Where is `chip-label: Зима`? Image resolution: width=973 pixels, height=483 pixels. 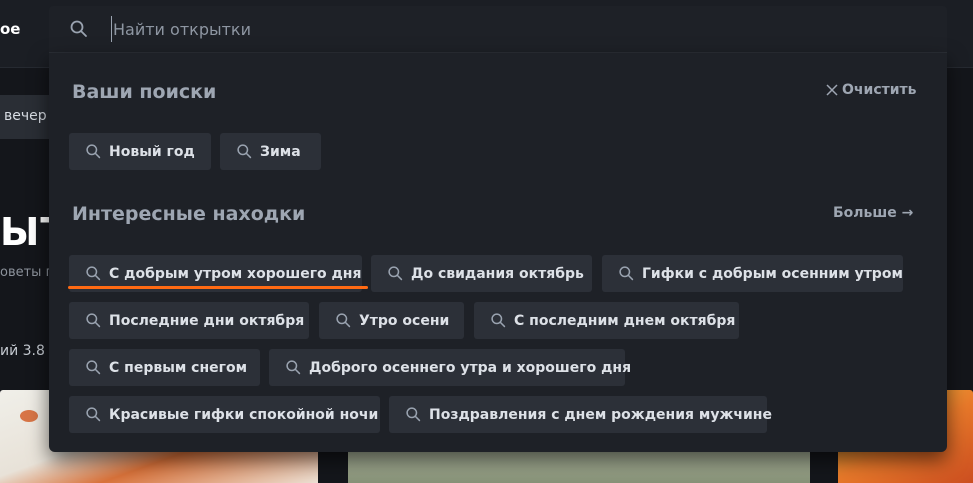
chip-label: Зима is located at coordinates (280, 151).